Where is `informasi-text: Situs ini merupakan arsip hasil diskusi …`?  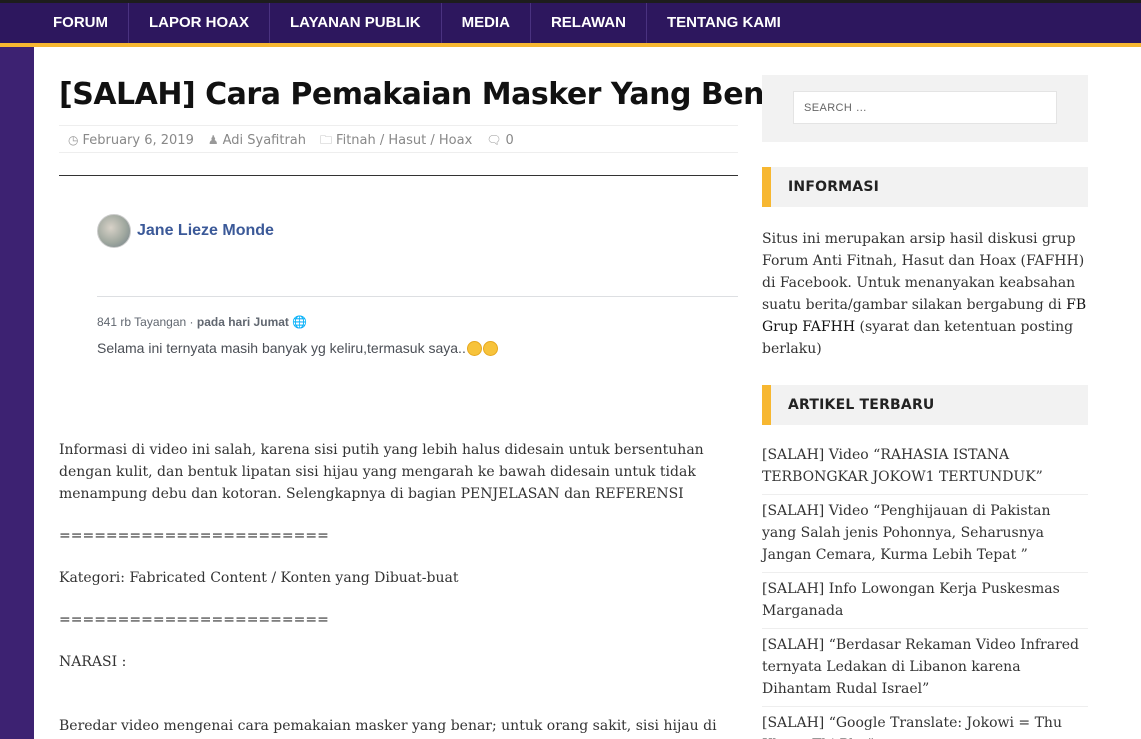
informasi-text: Situs ini merupakan arsip hasil diskusi … is located at coordinates (924, 294).